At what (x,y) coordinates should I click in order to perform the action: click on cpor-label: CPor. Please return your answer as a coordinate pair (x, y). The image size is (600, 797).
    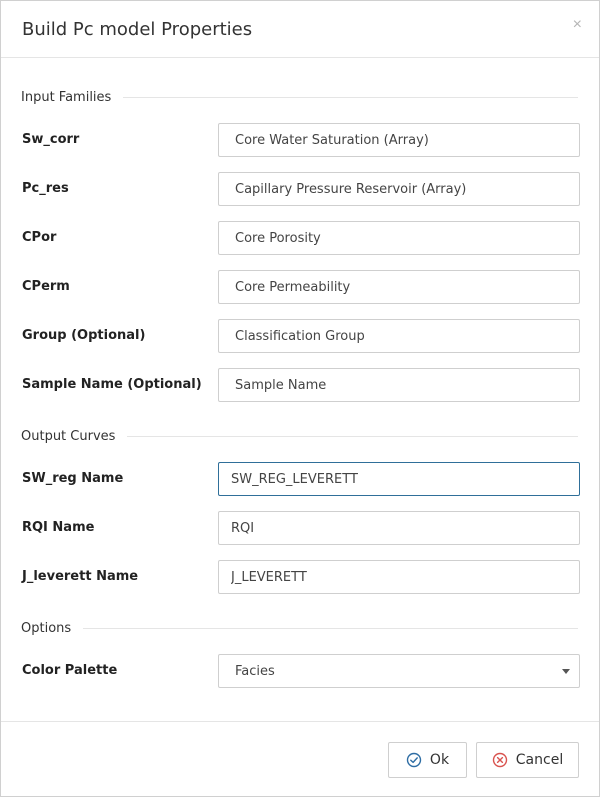
    Looking at the image, I should click on (39, 237).